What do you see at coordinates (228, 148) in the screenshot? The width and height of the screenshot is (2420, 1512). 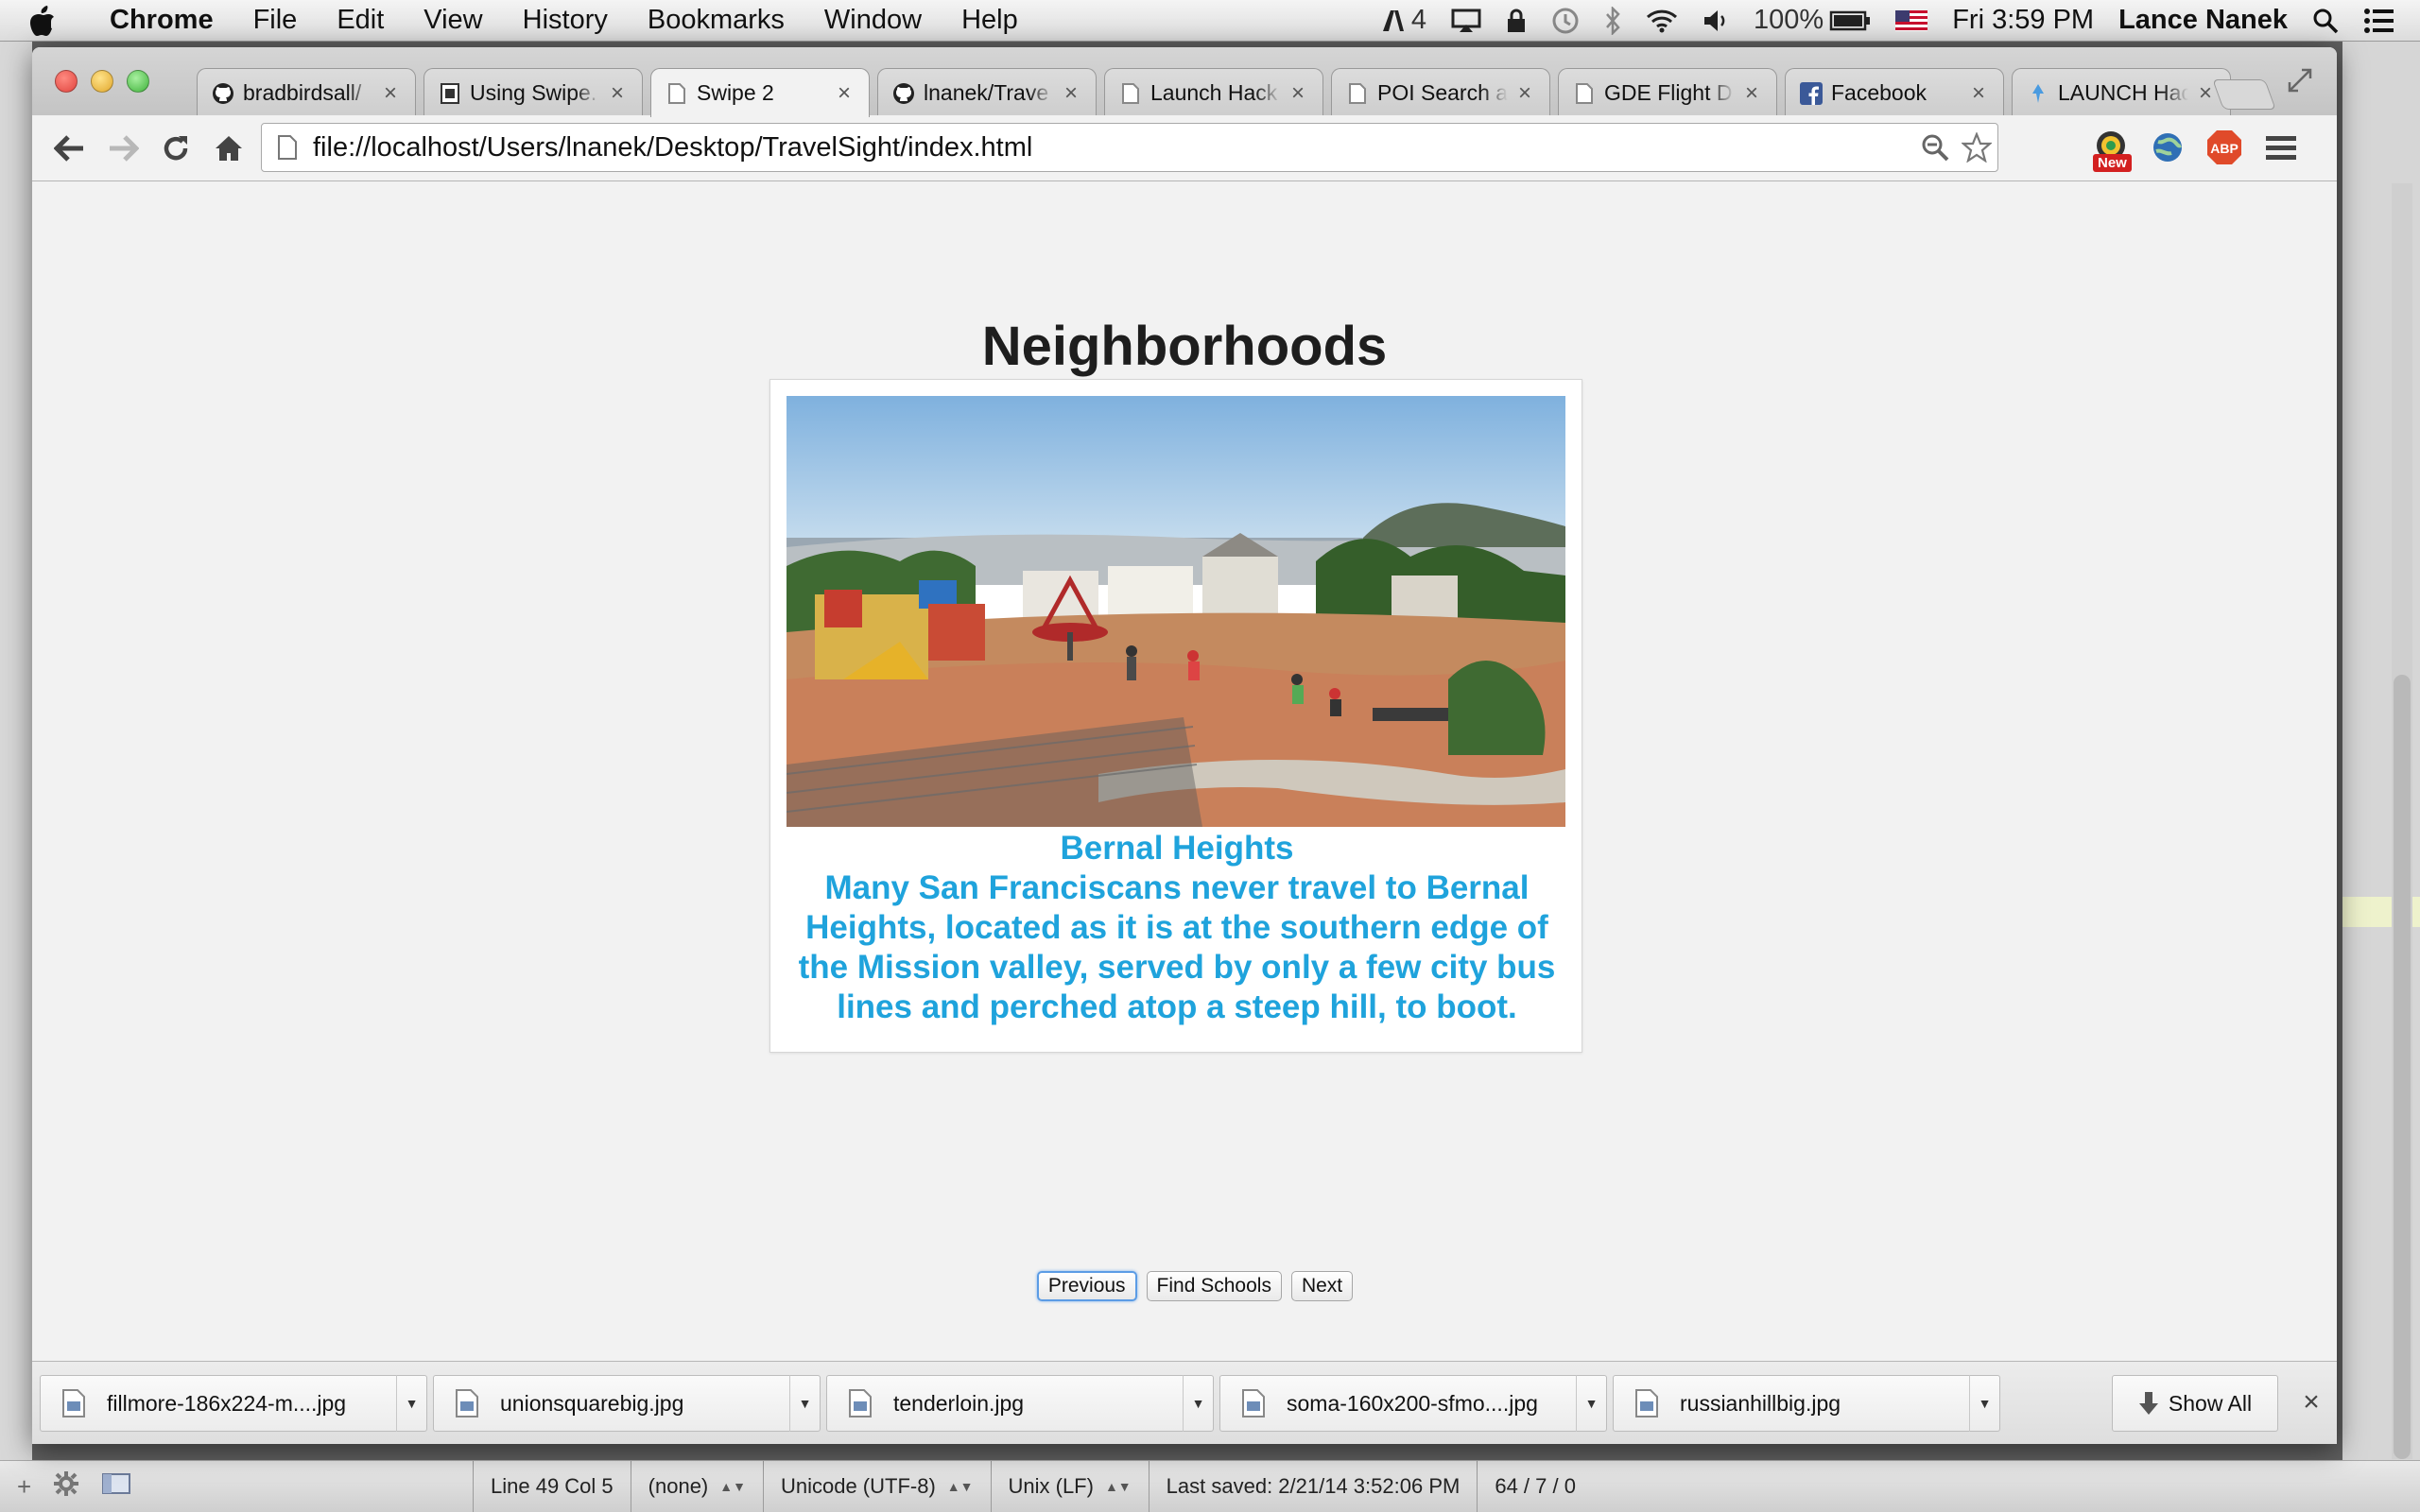 I see `home-button` at bounding box center [228, 148].